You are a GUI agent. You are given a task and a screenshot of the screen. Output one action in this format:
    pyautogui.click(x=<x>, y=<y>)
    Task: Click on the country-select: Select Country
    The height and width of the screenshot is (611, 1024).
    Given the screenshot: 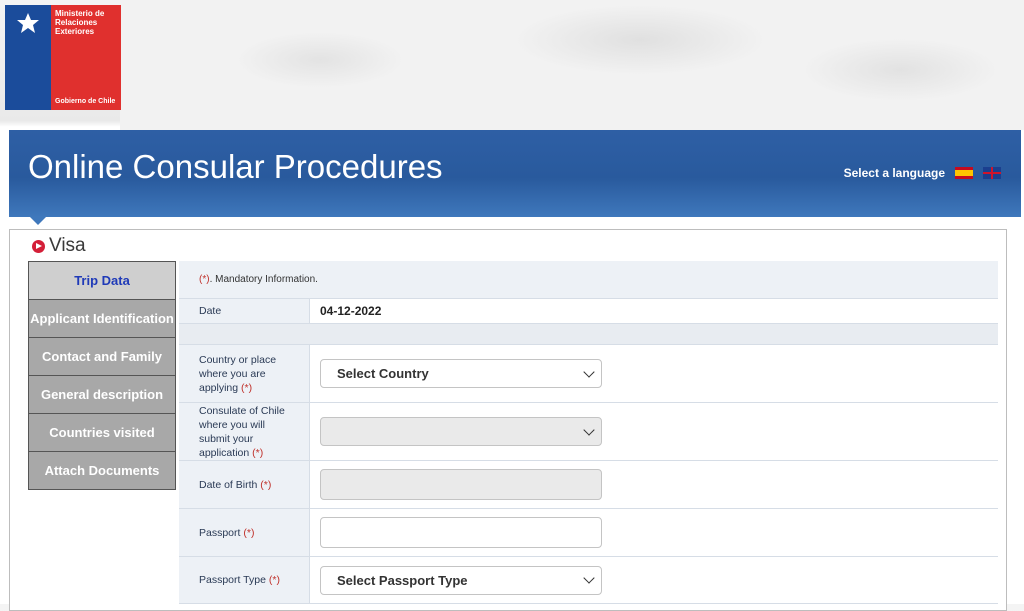 What is the action you would take?
    pyautogui.click(x=461, y=373)
    